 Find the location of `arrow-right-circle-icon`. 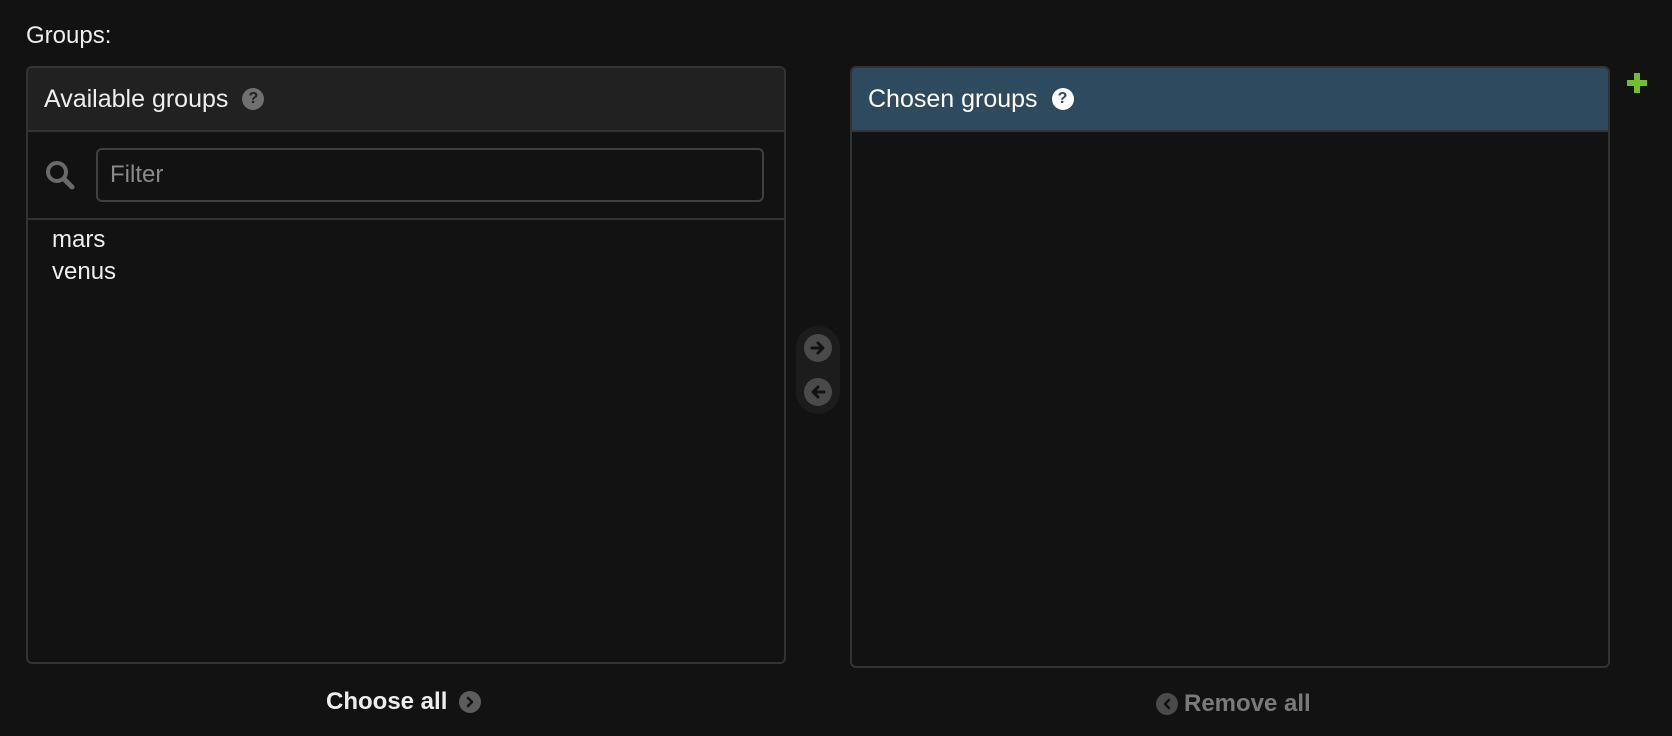

arrow-right-circle-icon is located at coordinates (817, 348).